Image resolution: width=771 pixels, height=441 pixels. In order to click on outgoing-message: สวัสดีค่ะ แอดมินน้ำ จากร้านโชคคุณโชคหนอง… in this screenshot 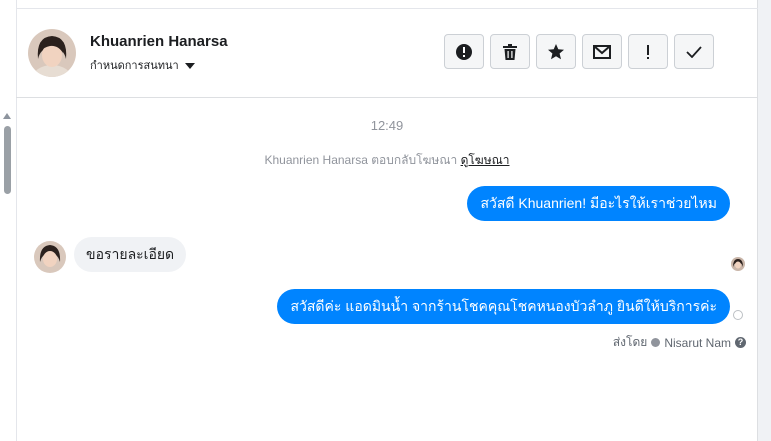, I will do `click(503, 306)`.